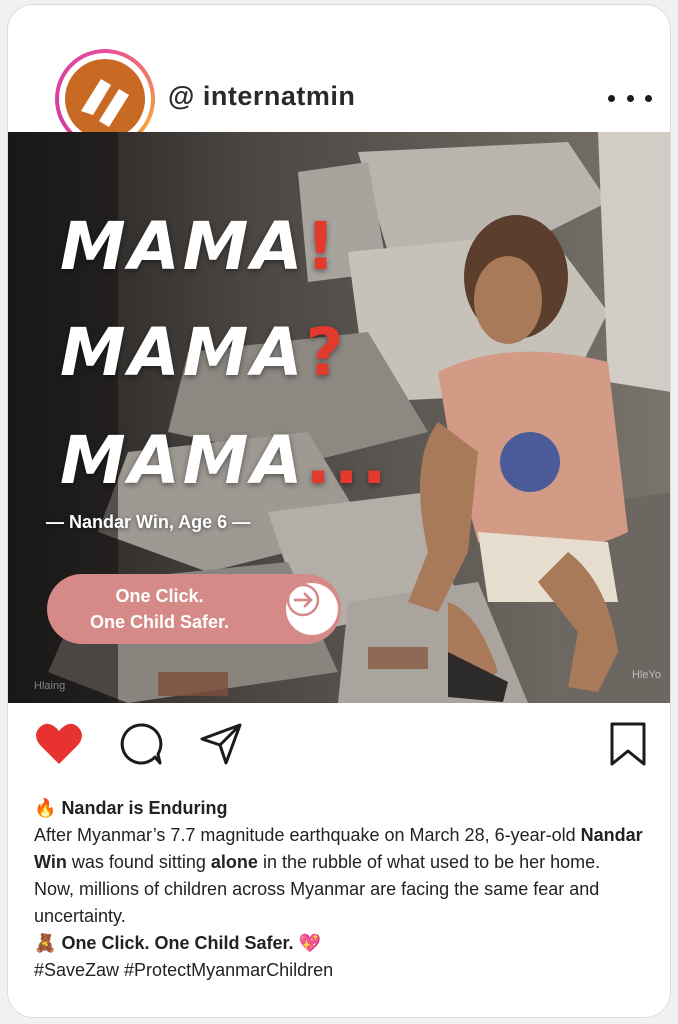  Describe the element at coordinates (141, 746) in the screenshot. I see `comment-icon` at that location.